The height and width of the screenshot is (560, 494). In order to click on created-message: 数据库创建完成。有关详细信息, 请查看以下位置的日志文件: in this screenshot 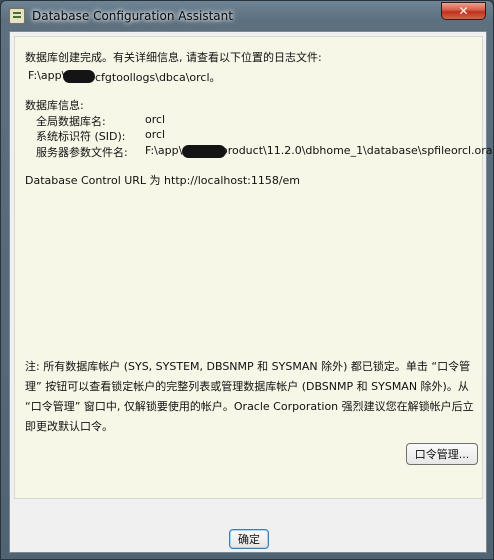, I will do `click(173, 57)`.